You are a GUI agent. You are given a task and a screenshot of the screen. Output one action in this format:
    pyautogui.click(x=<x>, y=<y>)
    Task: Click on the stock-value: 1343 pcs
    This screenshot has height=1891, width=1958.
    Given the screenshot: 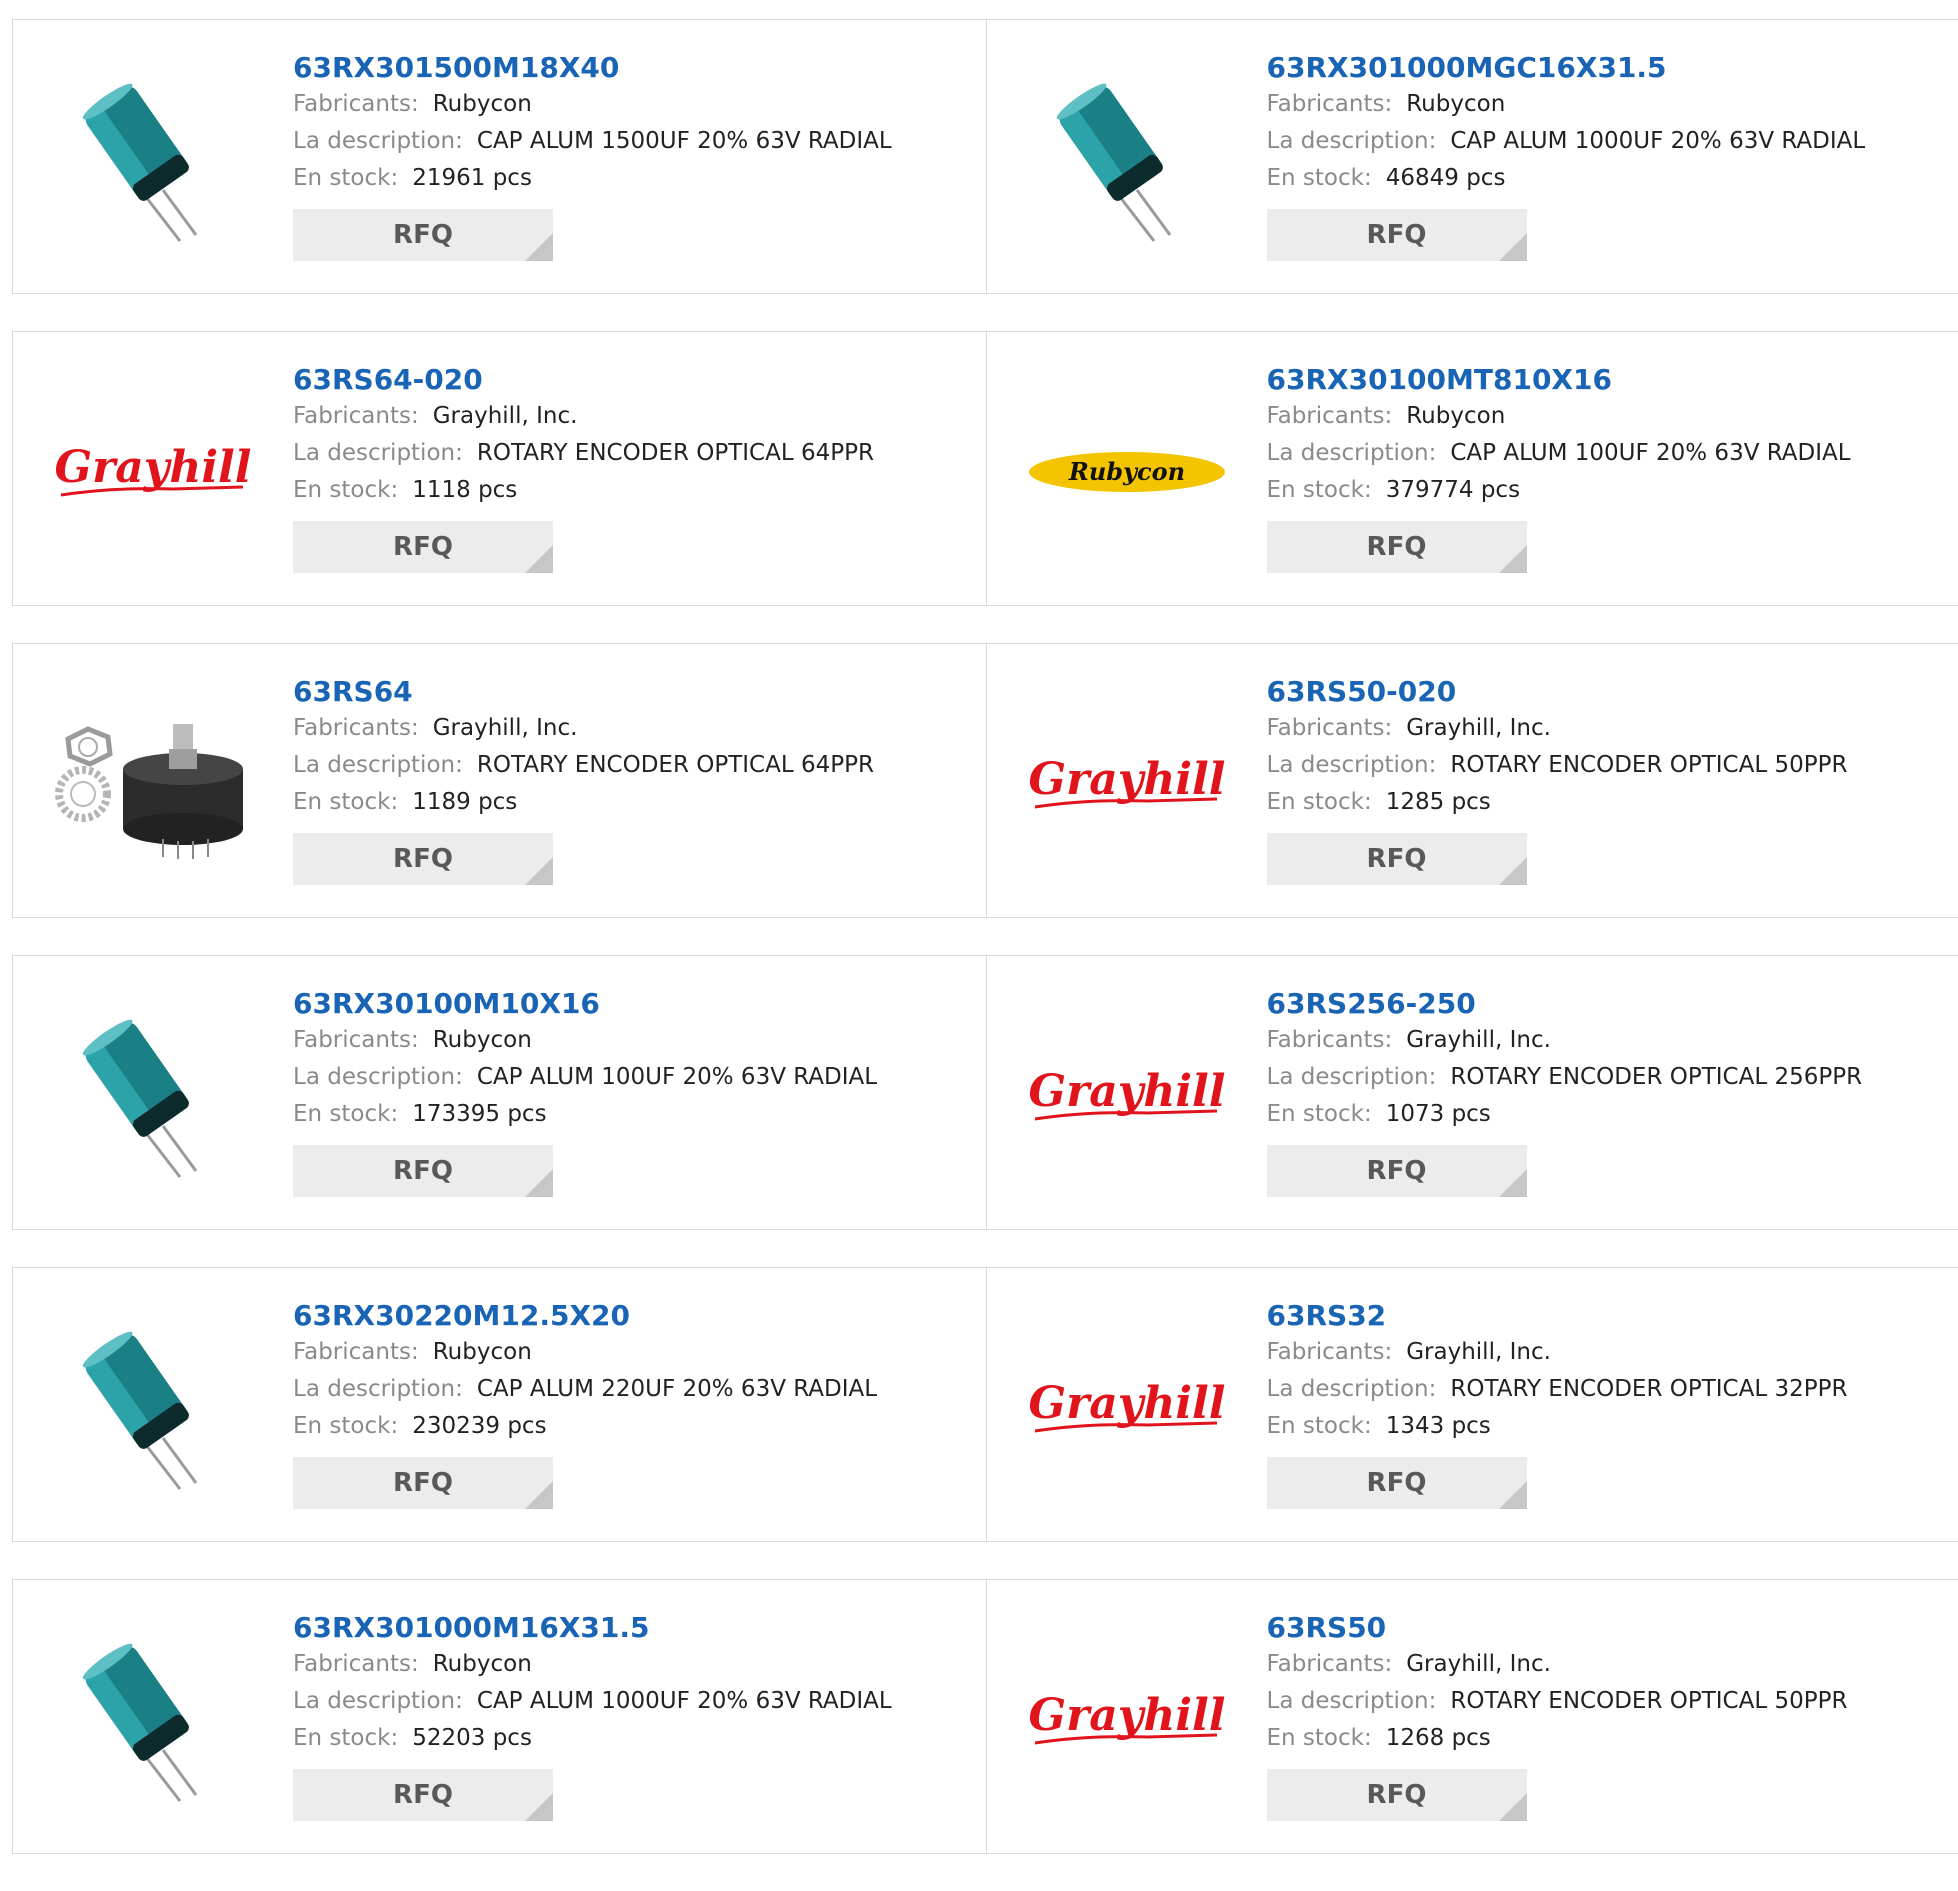 What is the action you would take?
    pyautogui.click(x=1438, y=1426)
    